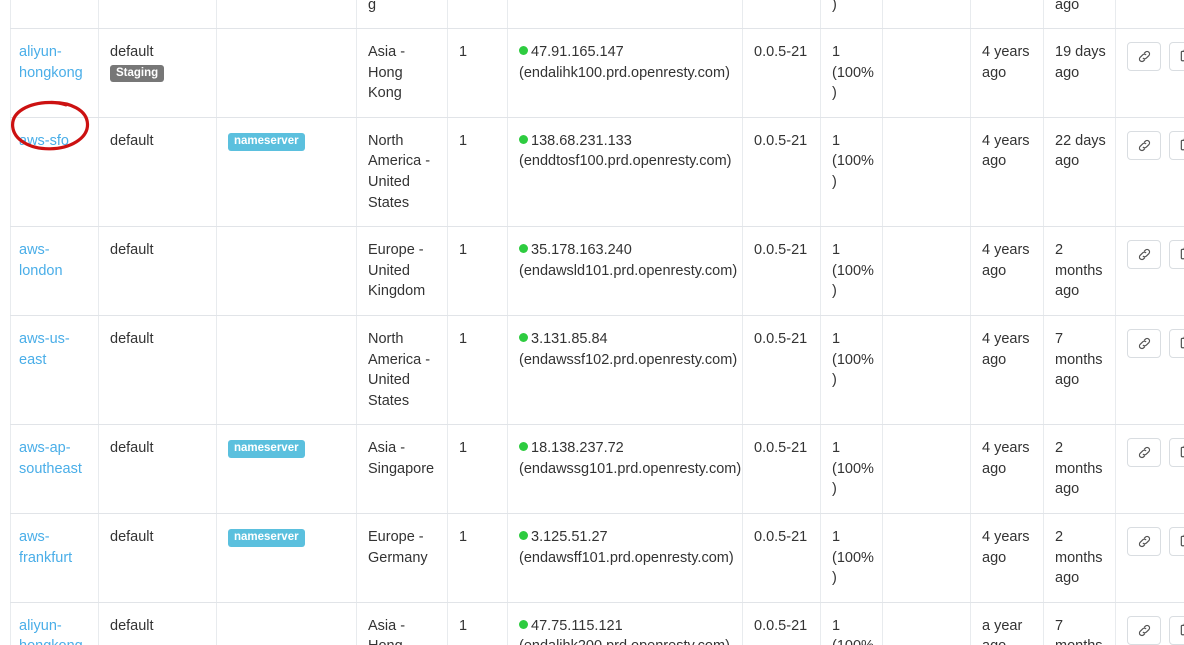 Image resolution: width=1184 pixels, height=645 pixels. What do you see at coordinates (1080, 151) in the screenshot?
I see `updated-time: 22 days ago` at bounding box center [1080, 151].